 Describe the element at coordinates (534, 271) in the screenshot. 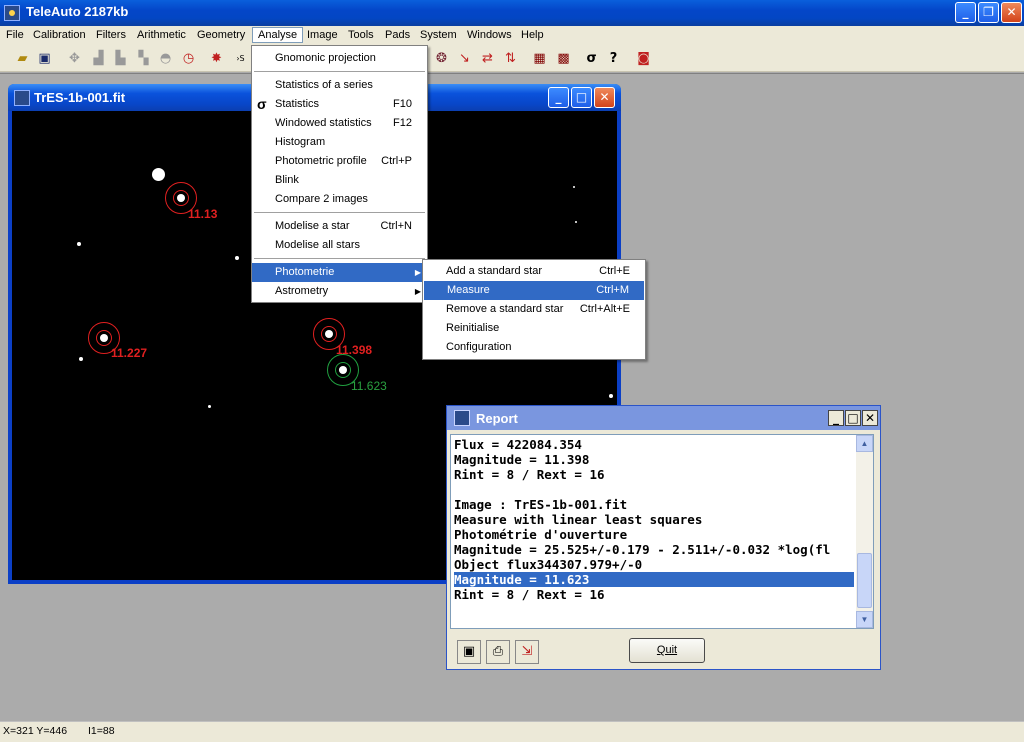

I see `menu-item-add-standard-star: Add a standard star Ctrl+E` at that location.